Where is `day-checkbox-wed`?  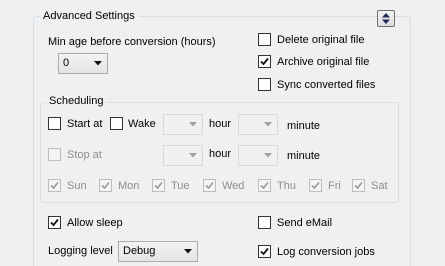
day-checkbox-wed is located at coordinates (209, 185).